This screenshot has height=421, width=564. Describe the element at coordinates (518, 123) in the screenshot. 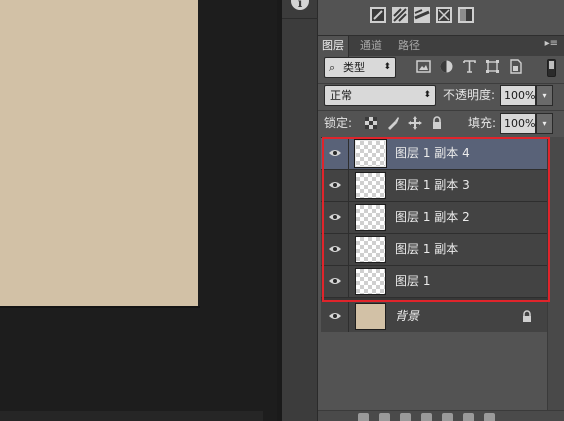

I see `fill-field: 100%` at that location.